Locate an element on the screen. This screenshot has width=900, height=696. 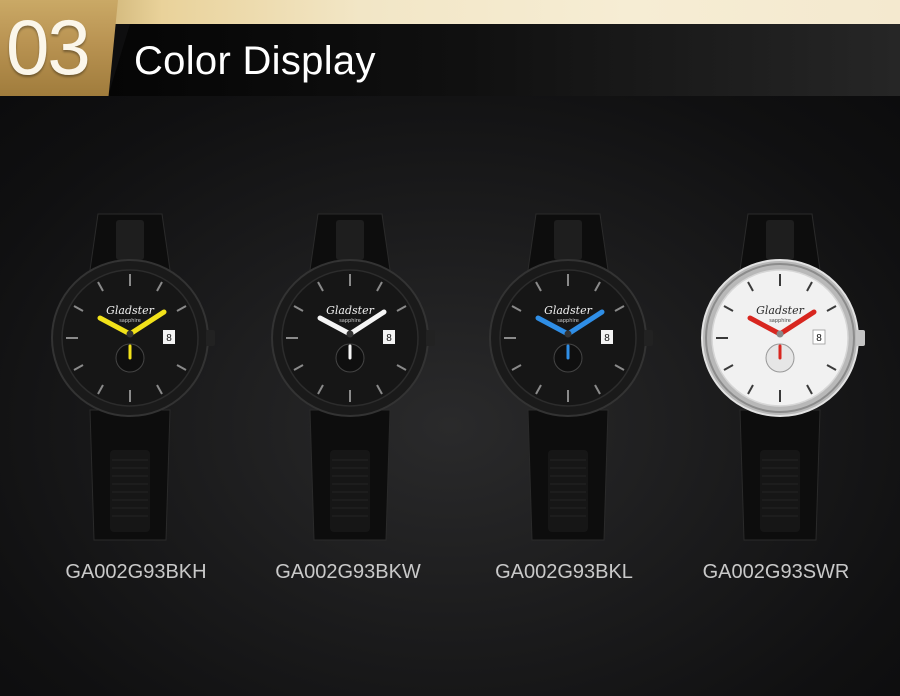
section-number: 03 is located at coordinates (48, 47).